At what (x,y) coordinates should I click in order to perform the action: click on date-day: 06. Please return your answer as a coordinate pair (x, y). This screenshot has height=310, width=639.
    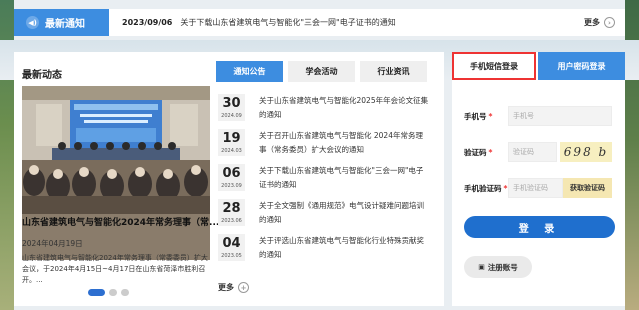
    Looking at the image, I should click on (231, 173).